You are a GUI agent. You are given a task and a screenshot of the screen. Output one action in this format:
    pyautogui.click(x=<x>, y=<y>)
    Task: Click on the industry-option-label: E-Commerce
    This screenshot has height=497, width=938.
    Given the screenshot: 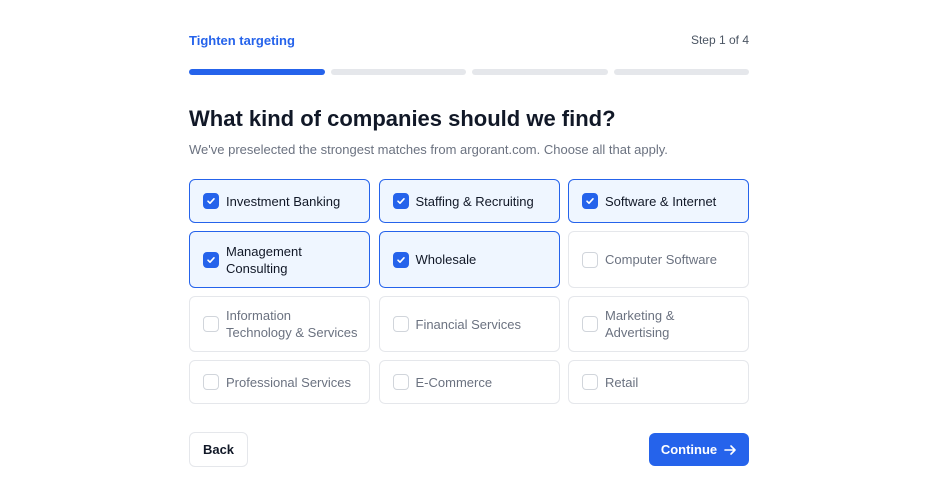 What is the action you would take?
    pyautogui.click(x=454, y=382)
    